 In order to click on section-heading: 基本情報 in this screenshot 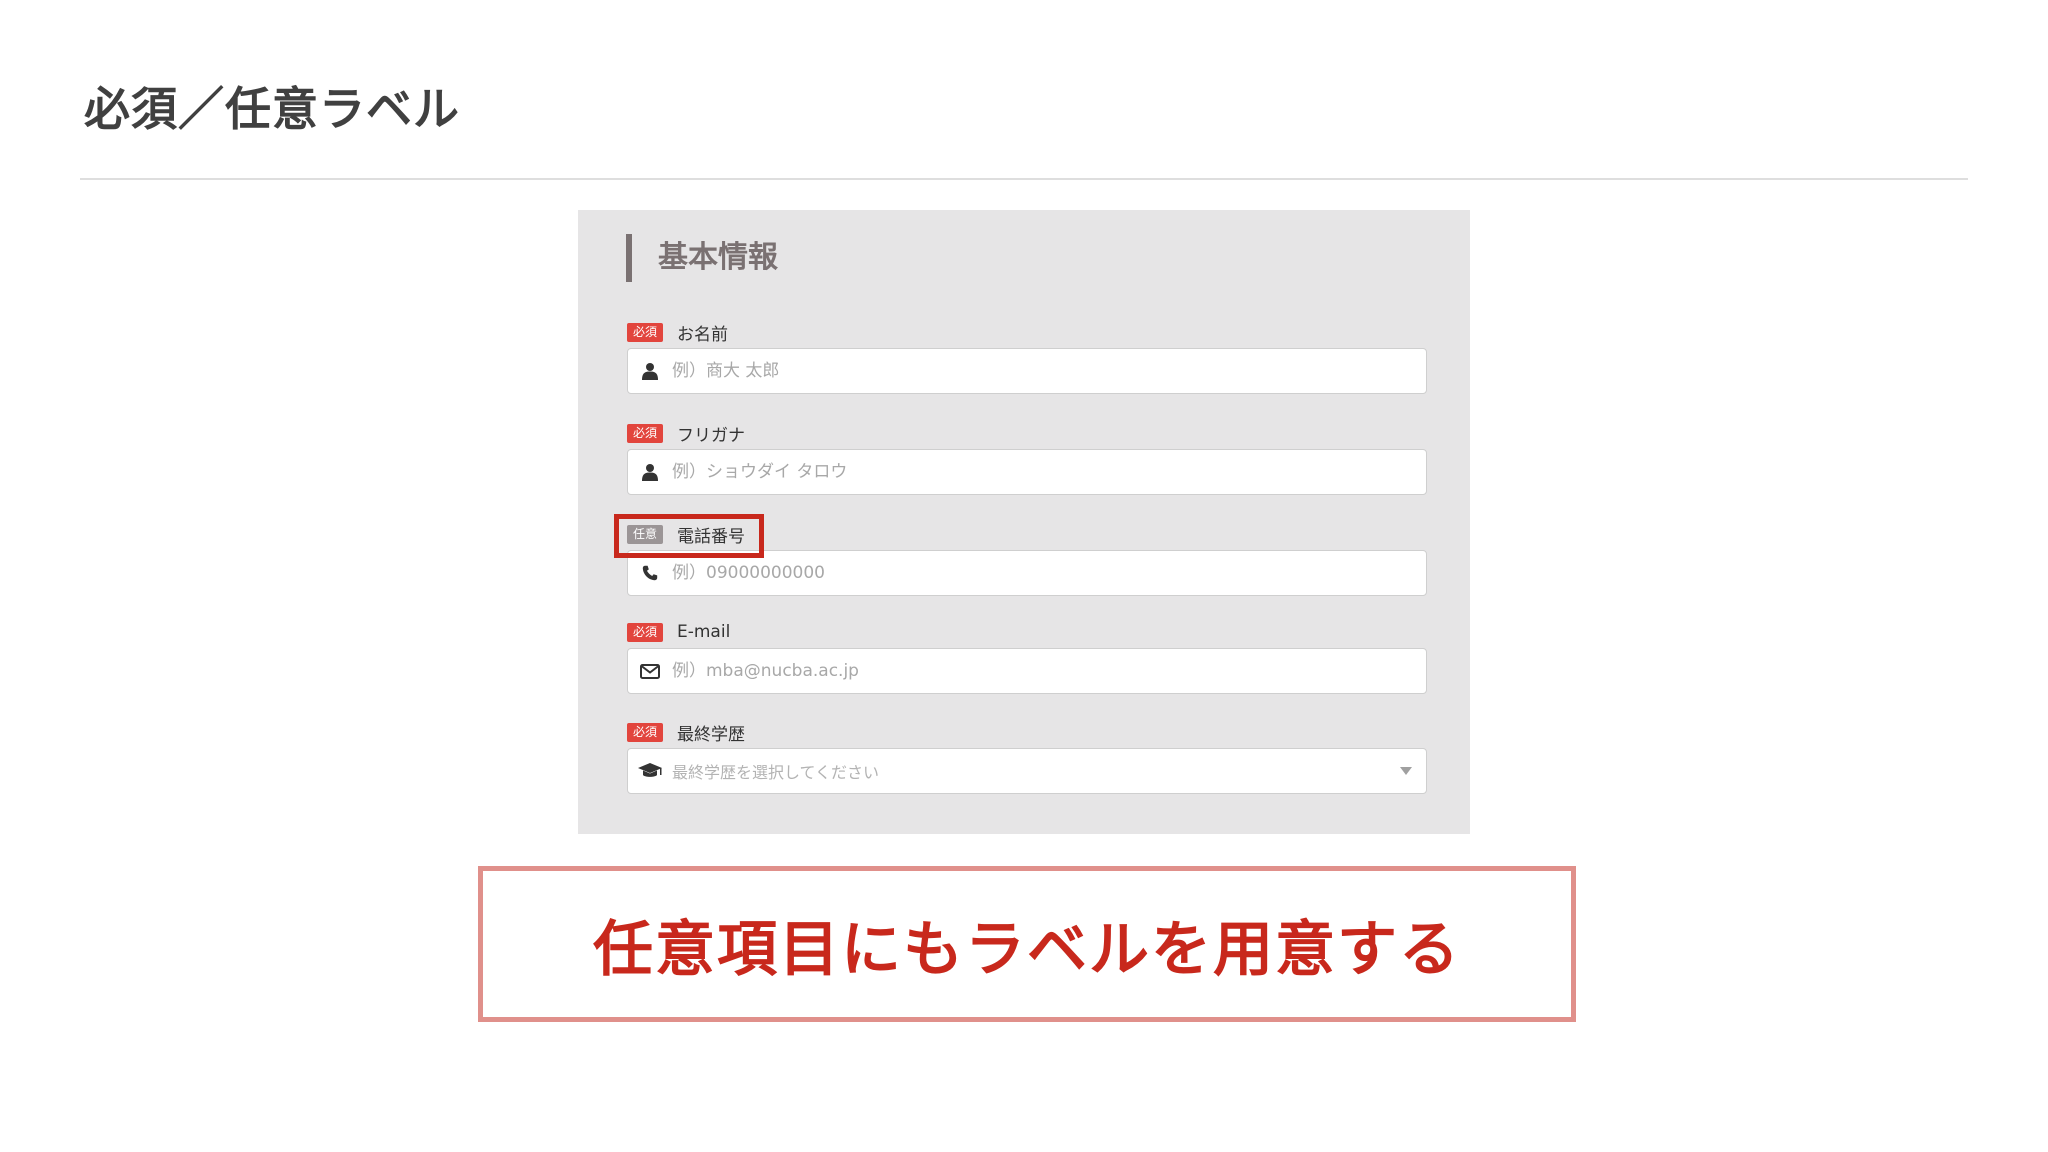, I will do `click(702, 258)`.